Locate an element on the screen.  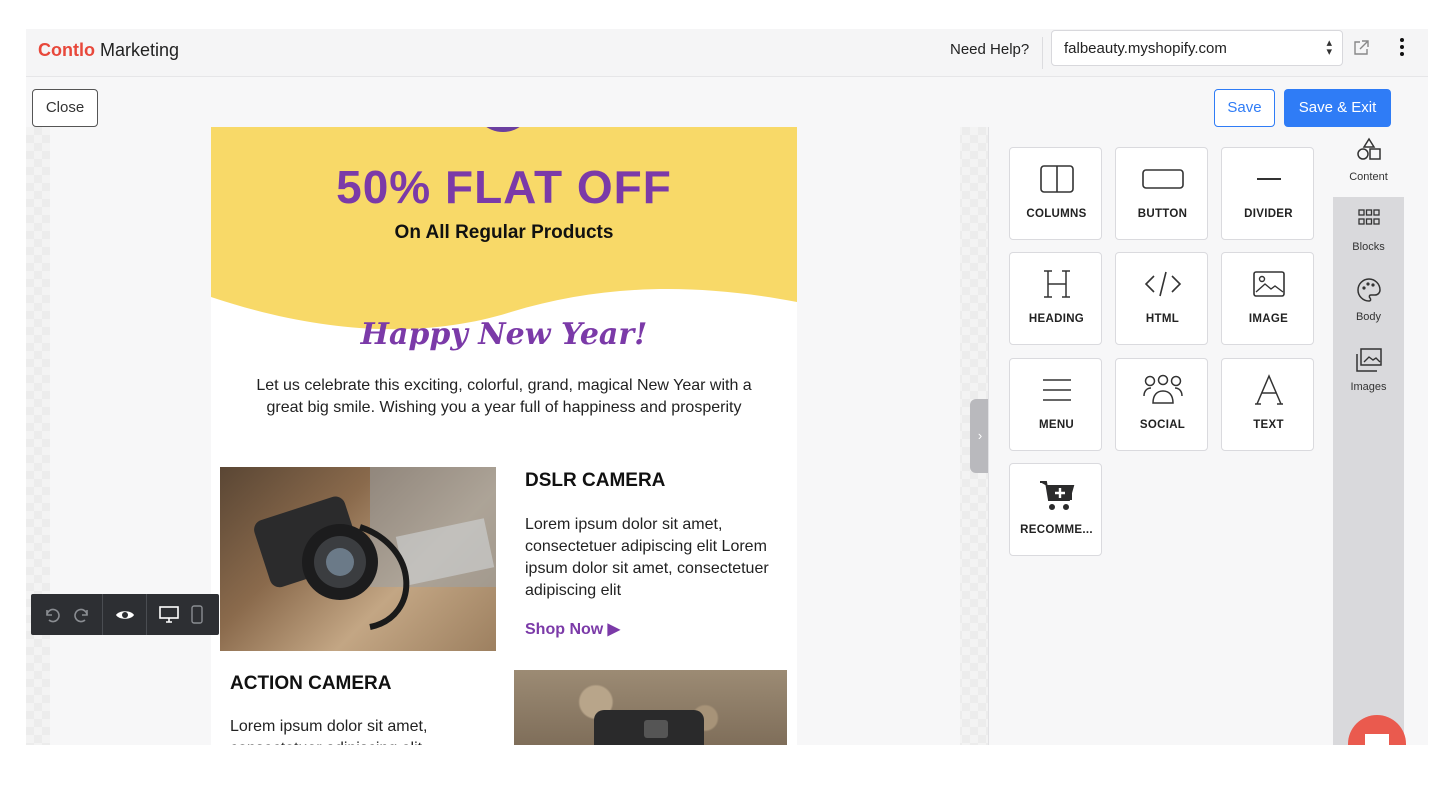
tool-label: BUTTON is located at coordinates (1162, 214).